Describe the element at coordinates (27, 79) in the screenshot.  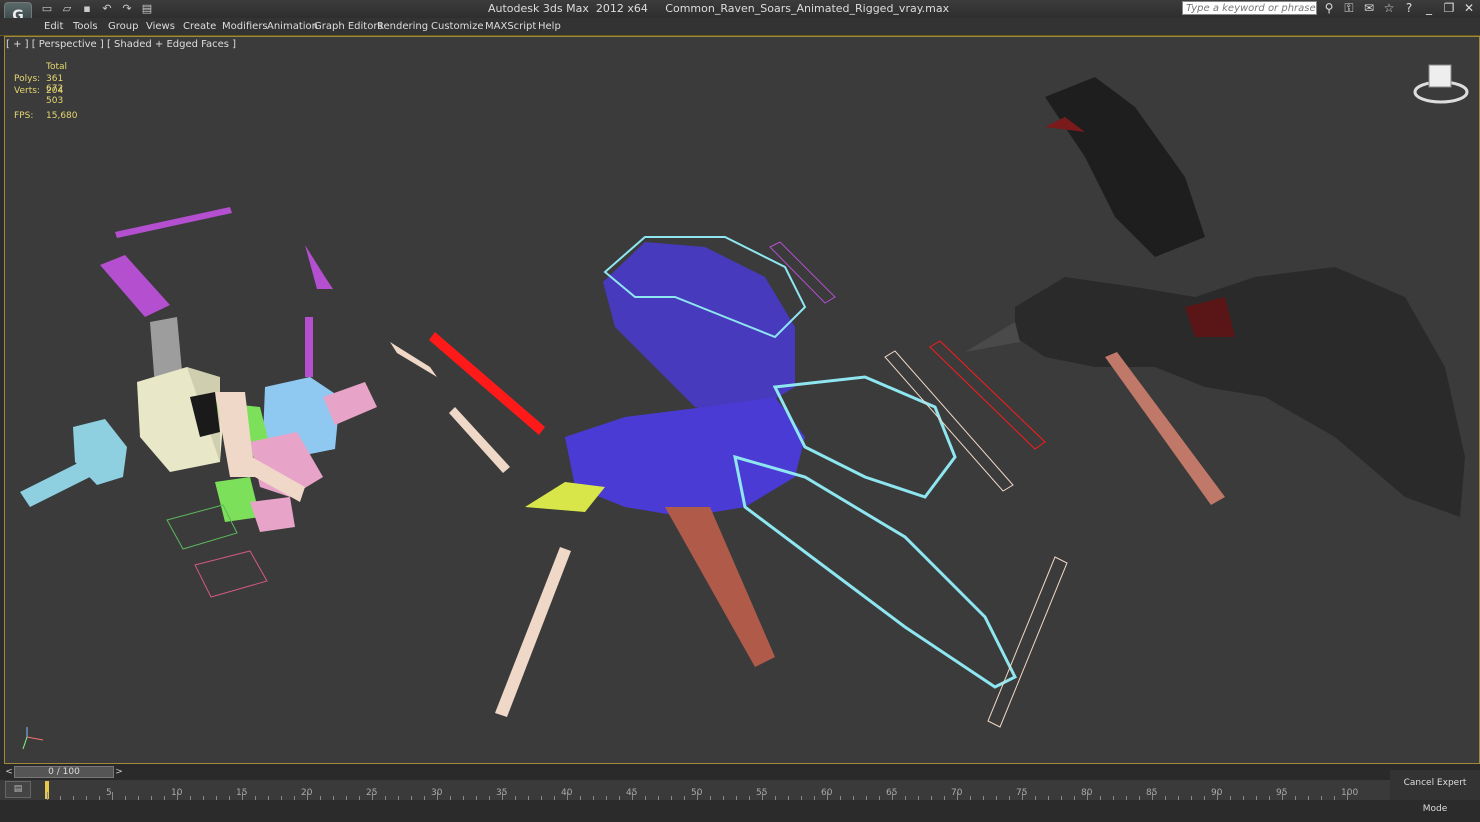
I see `polys-label: Polys:` at that location.